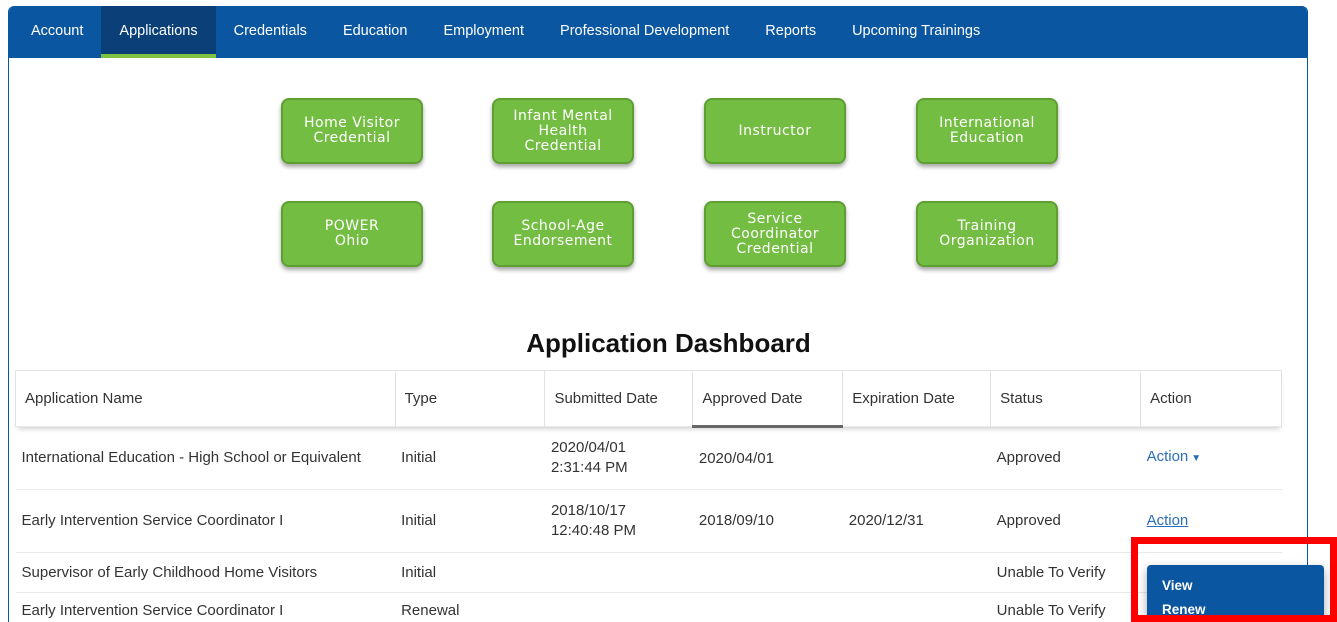 This screenshot has width=1337, height=622. I want to click on caret-down-icon: ▼, so click(1196, 458).